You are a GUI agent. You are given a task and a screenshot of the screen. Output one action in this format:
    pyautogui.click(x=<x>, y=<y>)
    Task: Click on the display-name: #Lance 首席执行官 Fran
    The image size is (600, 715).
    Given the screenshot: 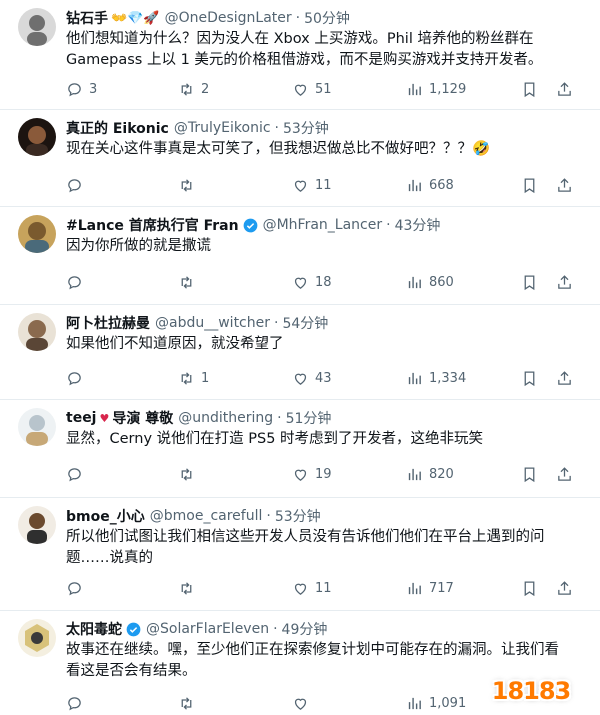 What is the action you would take?
    pyautogui.click(x=152, y=225)
    